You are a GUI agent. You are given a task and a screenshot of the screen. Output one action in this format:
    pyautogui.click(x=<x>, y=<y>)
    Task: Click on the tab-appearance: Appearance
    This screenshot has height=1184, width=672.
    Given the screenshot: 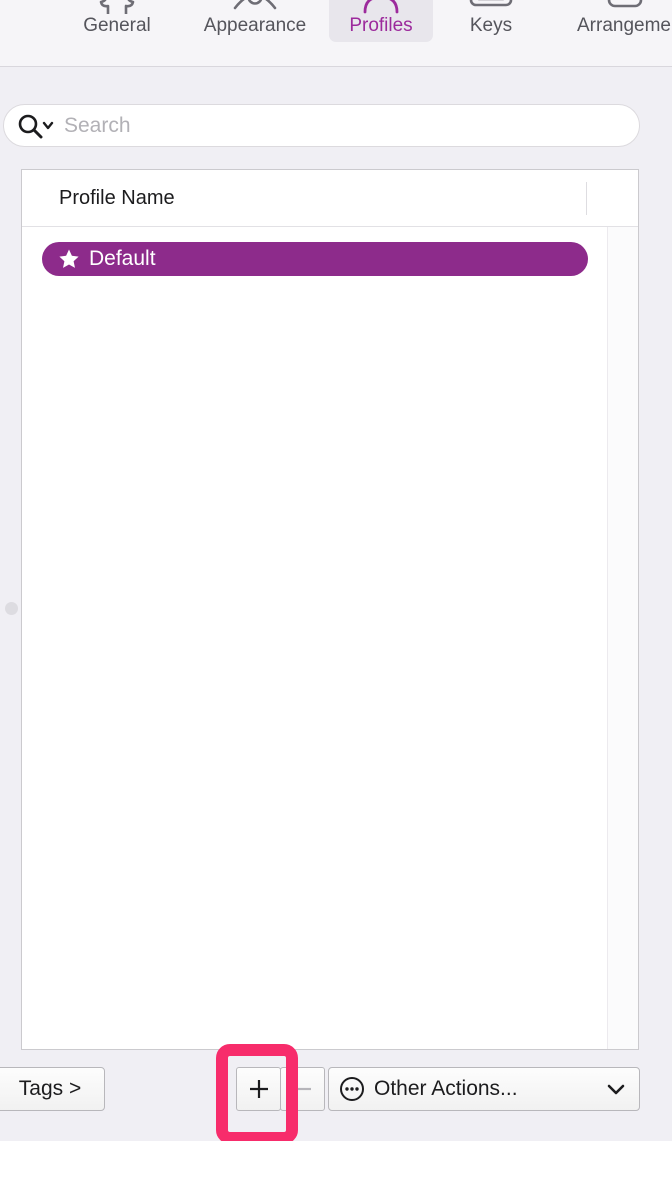 What is the action you would take?
    pyautogui.click(x=255, y=21)
    